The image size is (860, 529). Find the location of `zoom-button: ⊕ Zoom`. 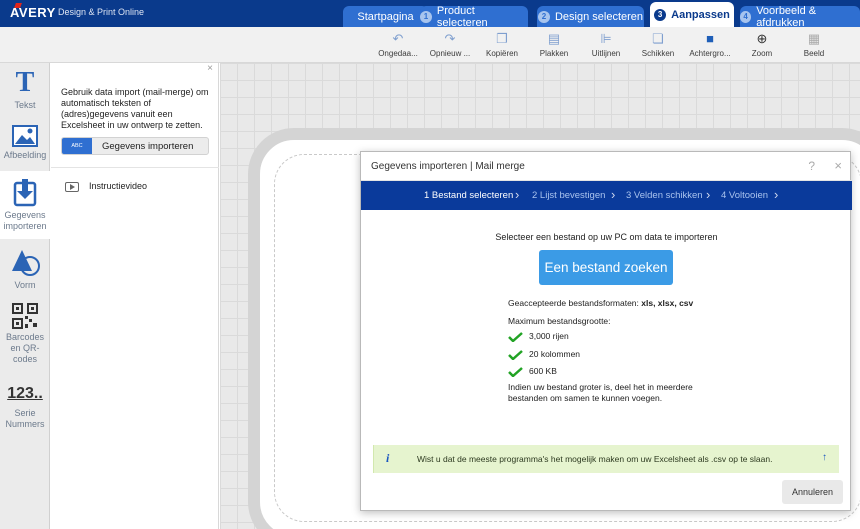

zoom-button: ⊕ Zoom is located at coordinates (762, 44).